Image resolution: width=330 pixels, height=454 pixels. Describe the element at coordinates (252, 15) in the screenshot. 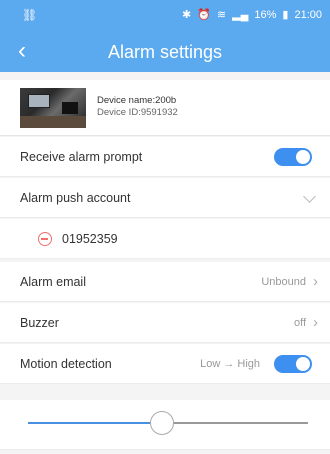

I see `status-icons: ✱ ⏰ ≋ ▂▄ 16% ▮ 21:00` at that location.